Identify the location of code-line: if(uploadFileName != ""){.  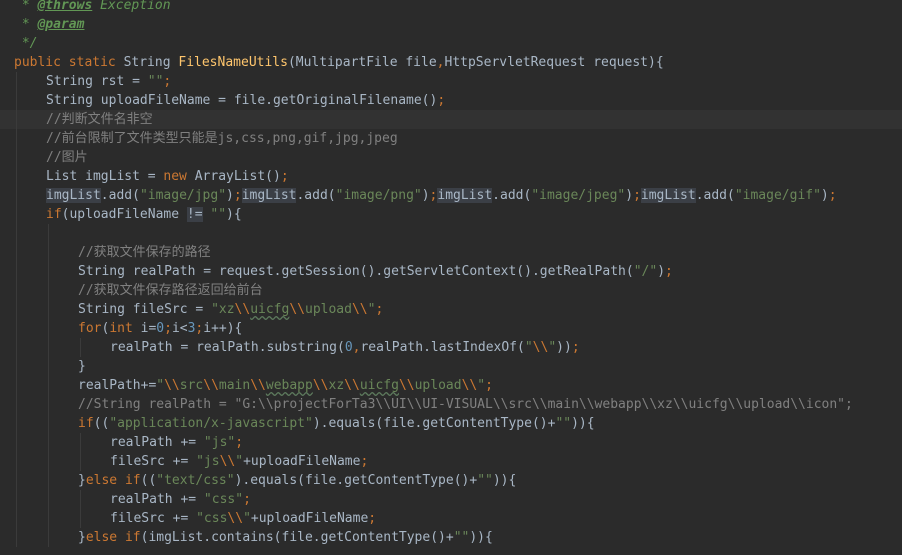
(451, 214).